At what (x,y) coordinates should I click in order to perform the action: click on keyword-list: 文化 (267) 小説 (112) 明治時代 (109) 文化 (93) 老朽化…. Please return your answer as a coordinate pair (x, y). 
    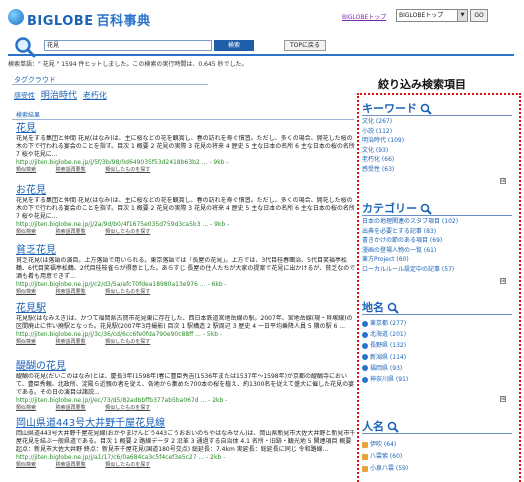
    Looking at the image, I should click on (437, 146).